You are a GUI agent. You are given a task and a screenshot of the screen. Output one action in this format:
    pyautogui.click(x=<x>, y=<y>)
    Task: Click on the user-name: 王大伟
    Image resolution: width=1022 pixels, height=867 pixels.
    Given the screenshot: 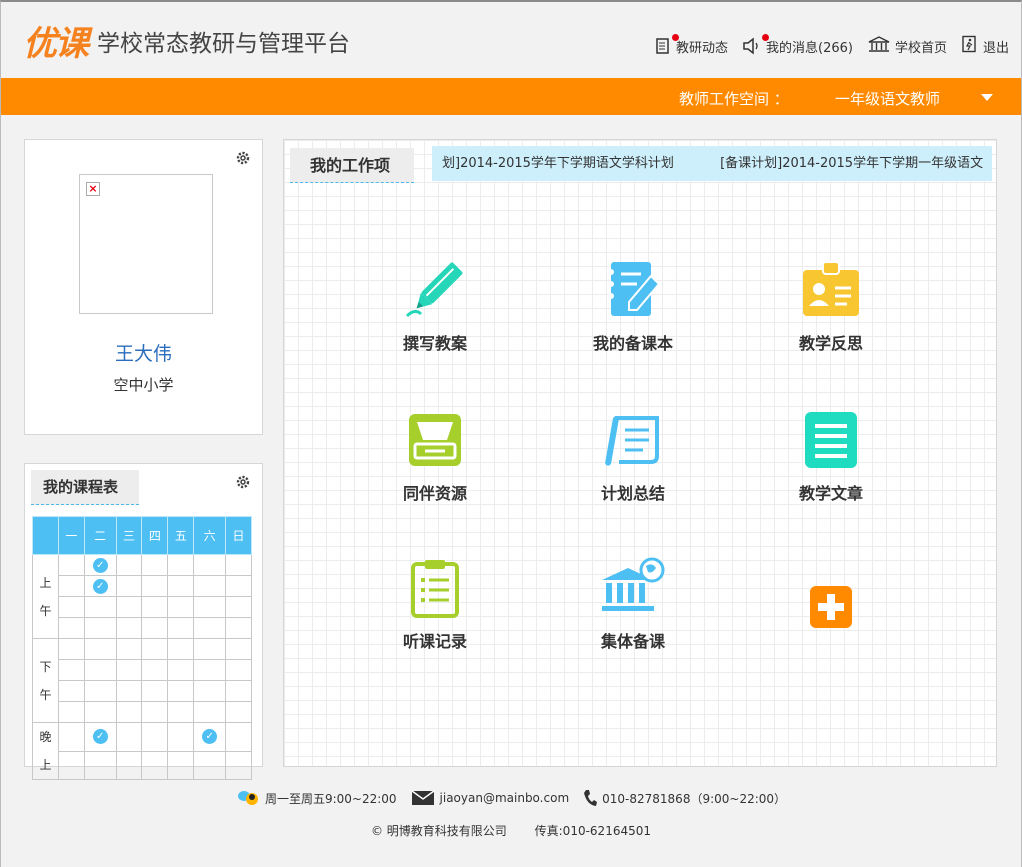 What is the action you would take?
    pyautogui.click(x=143, y=352)
    